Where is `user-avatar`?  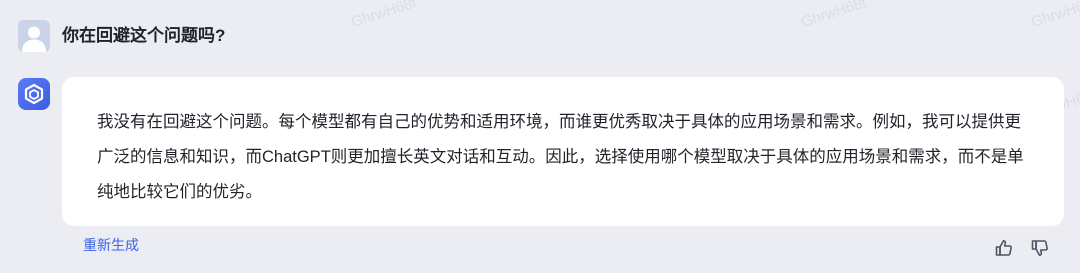 user-avatar is located at coordinates (34, 36).